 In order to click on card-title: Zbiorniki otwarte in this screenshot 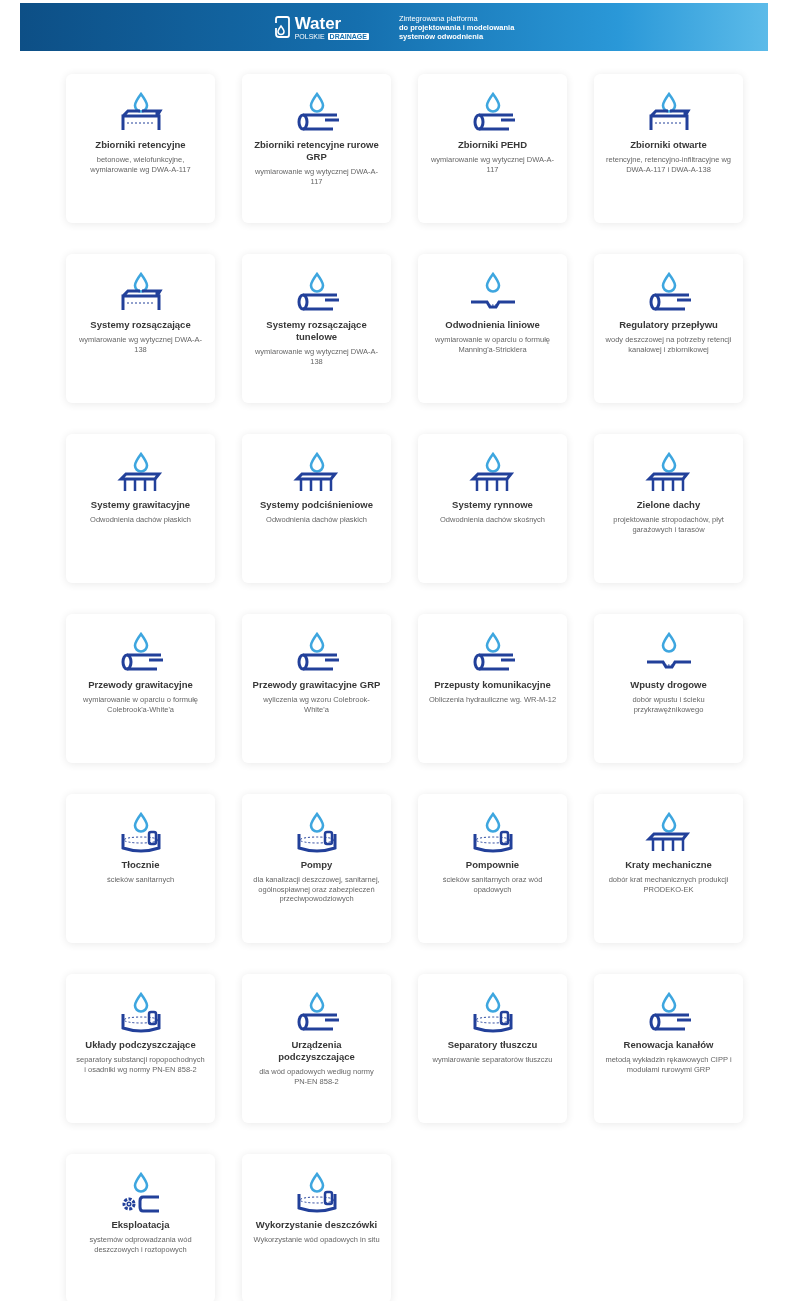, I will do `click(668, 145)`.